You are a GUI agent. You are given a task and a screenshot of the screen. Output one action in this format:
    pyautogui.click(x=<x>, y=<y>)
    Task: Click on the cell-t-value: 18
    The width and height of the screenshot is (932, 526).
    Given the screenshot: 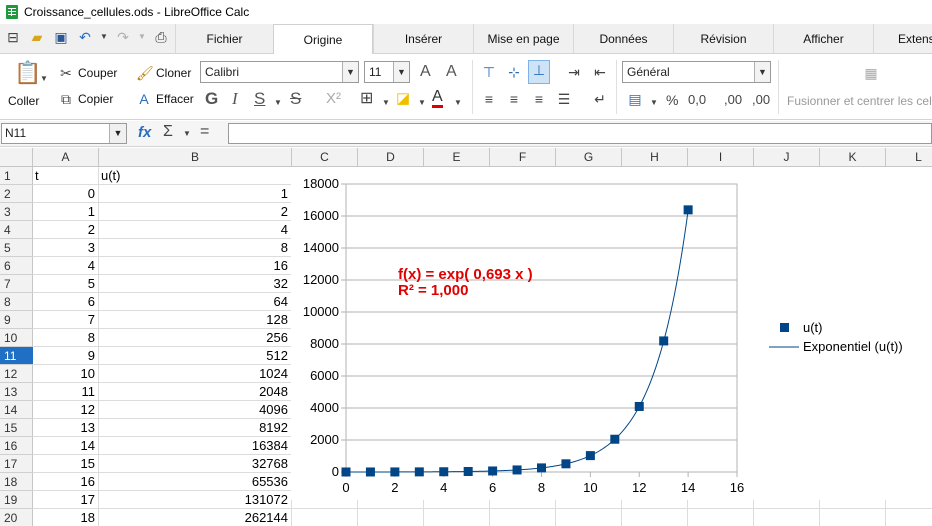 What is the action you would take?
    pyautogui.click(x=65, y=517)
    